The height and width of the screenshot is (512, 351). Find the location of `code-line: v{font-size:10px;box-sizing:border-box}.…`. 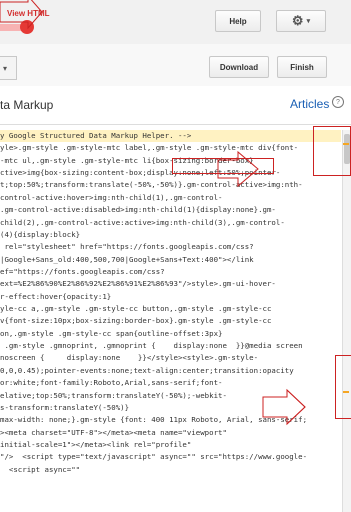

code-line: v{font-size:10px;box-sizing:border-box}.… is located at coordinates (136, 321).